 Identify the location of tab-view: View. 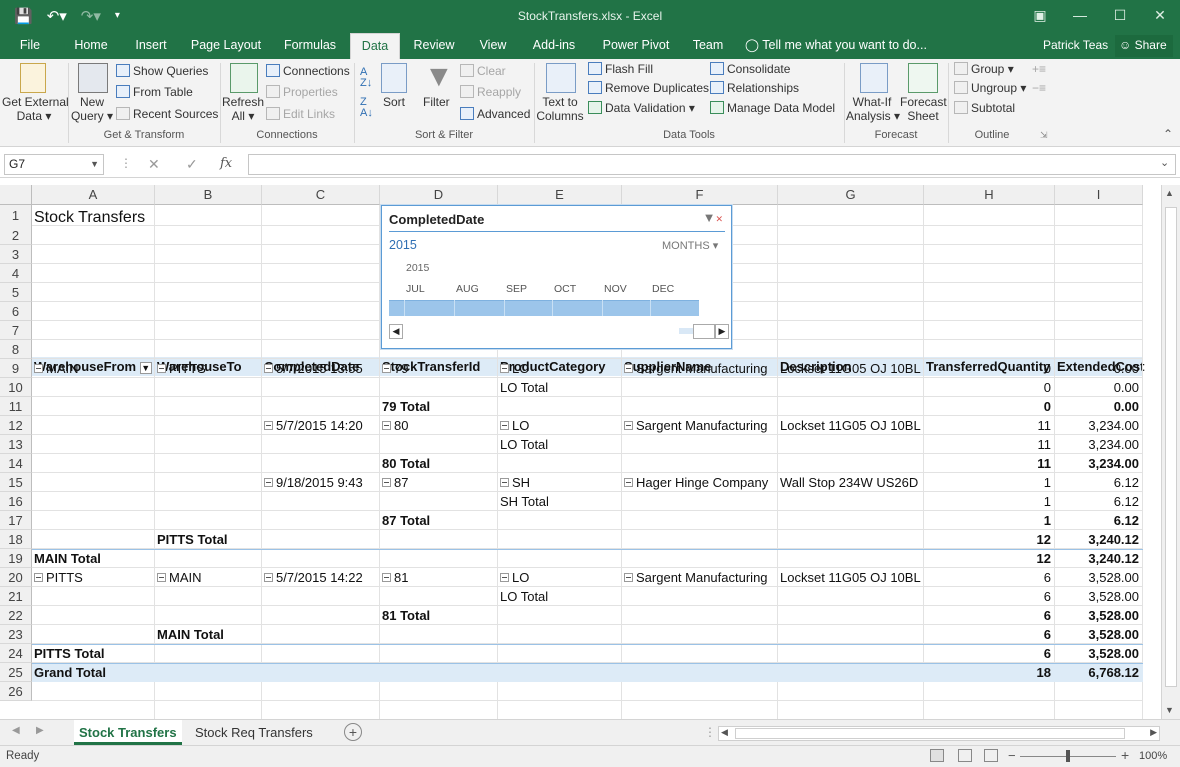
(493, 46).